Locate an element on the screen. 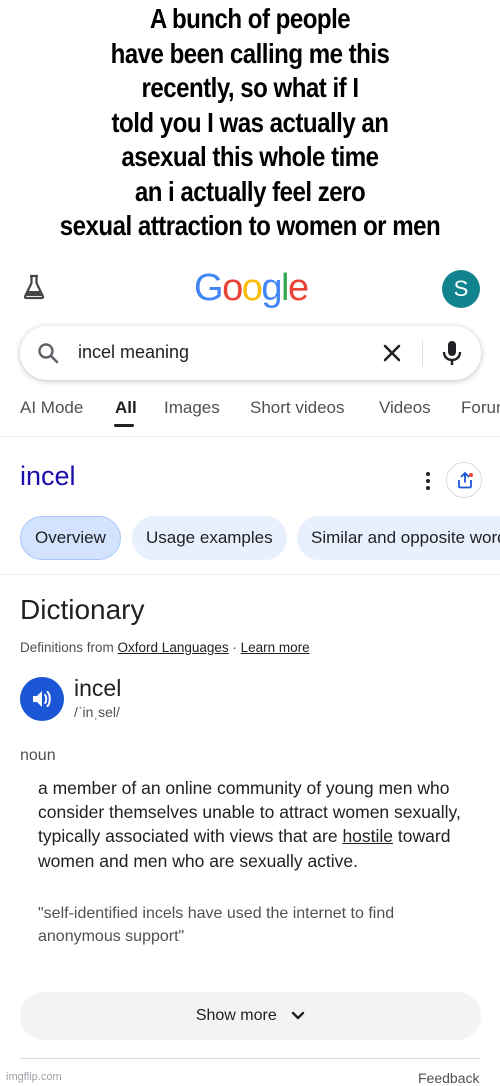 This screenshot has height=1086, width=500. chip-overview: Overview is located at coordinates (70, 538).